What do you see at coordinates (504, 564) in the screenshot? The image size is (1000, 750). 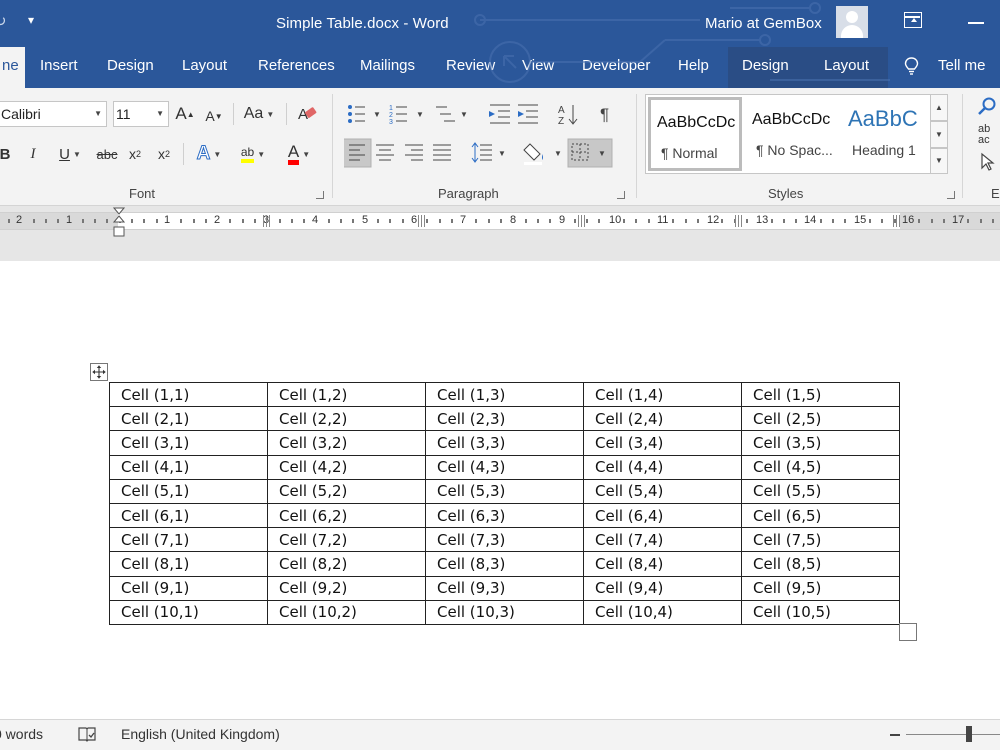 I see `table-cell: Cell (8,3)` at bounding box center [504, 564].